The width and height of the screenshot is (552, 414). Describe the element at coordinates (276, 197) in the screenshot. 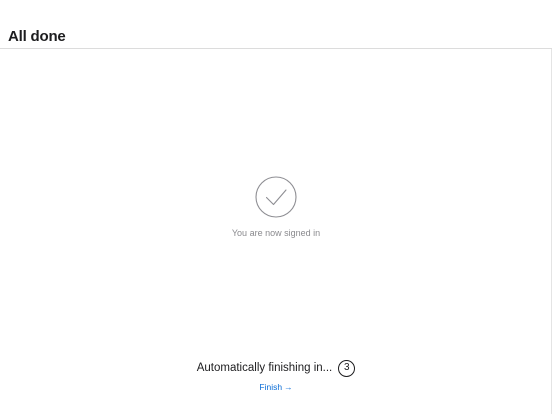

I see `checkmark-circle-icon` at that location.